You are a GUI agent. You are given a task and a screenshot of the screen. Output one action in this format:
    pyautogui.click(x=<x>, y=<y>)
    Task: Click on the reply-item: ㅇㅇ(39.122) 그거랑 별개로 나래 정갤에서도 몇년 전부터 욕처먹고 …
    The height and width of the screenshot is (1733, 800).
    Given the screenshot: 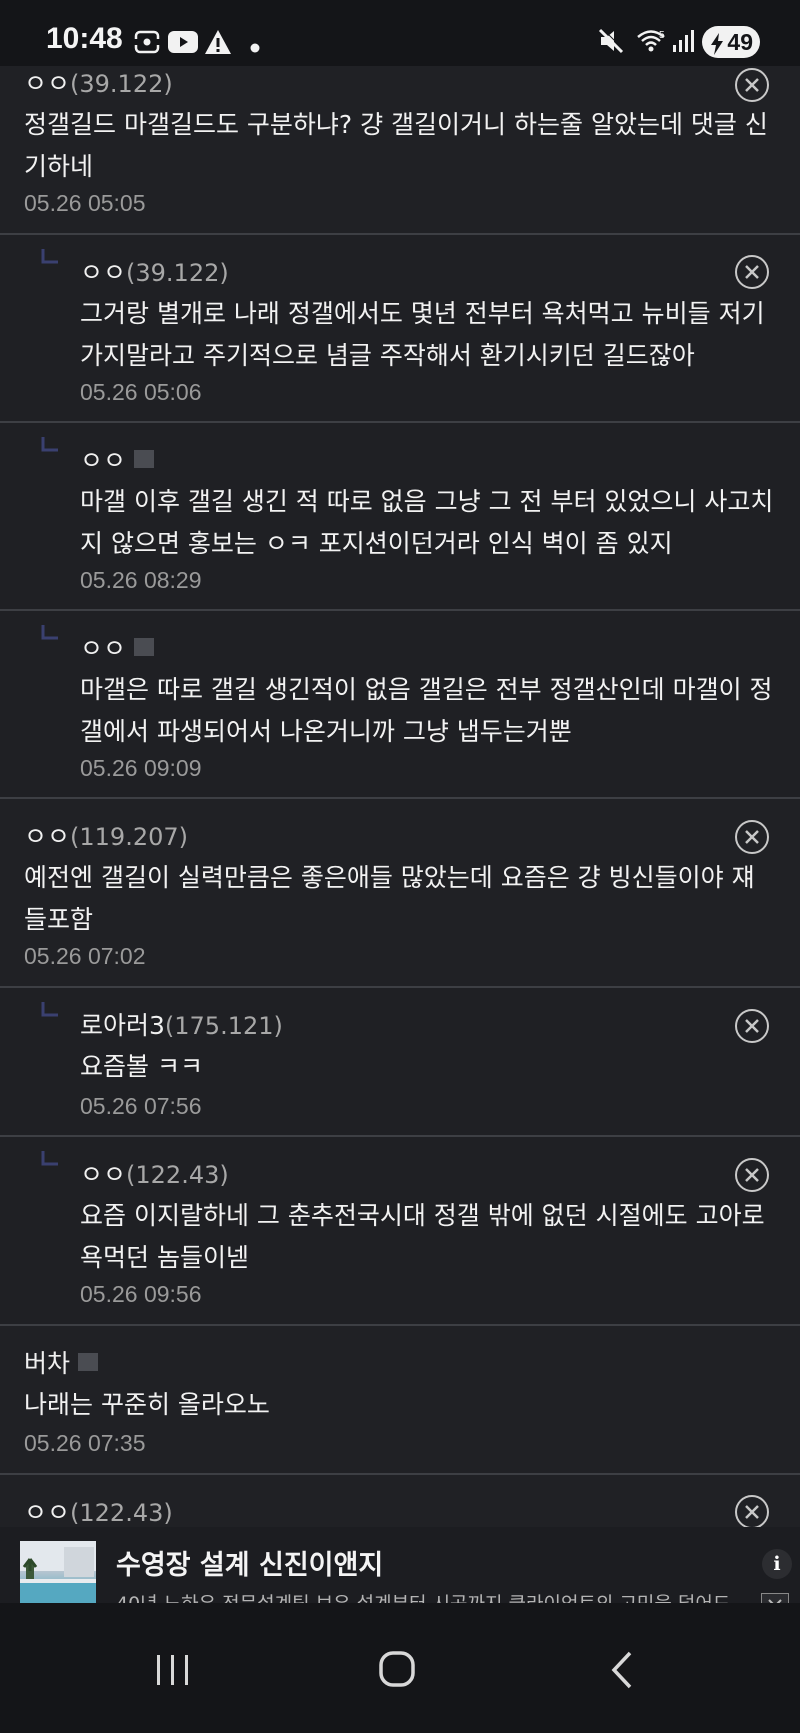 What is the action you would take?
    pyautogui.click(x=400, y=329)
    